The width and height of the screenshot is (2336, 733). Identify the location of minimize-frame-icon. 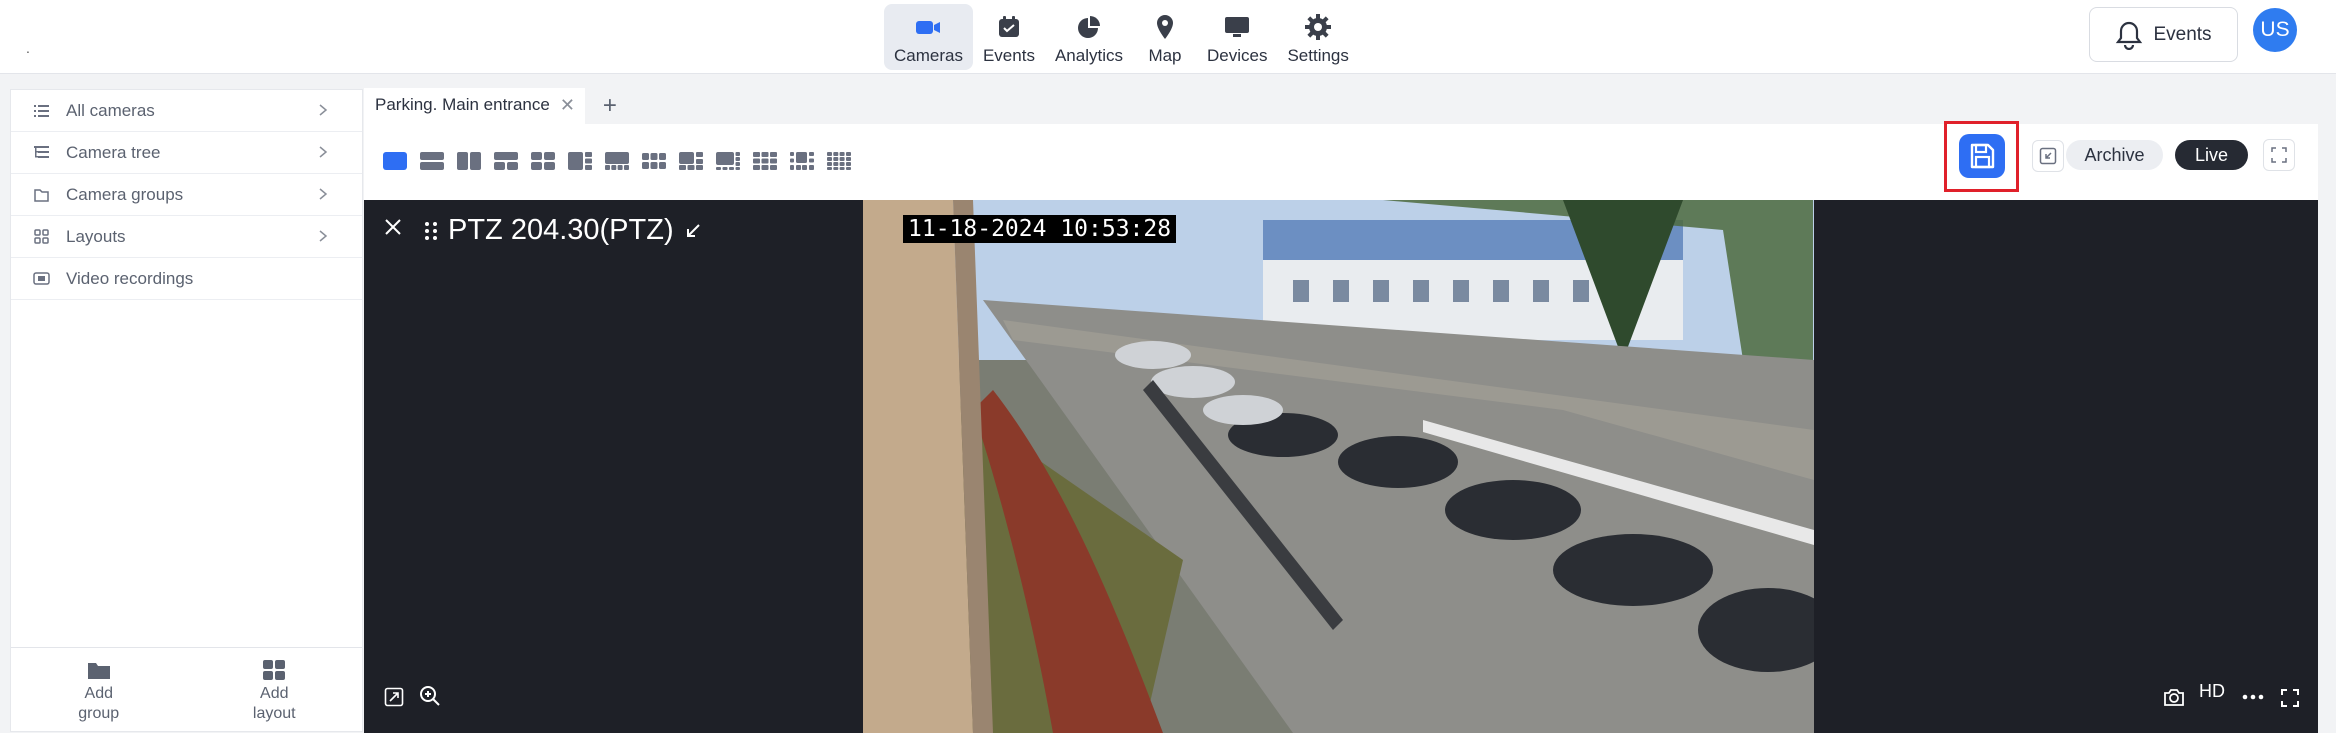
(2048, 156).